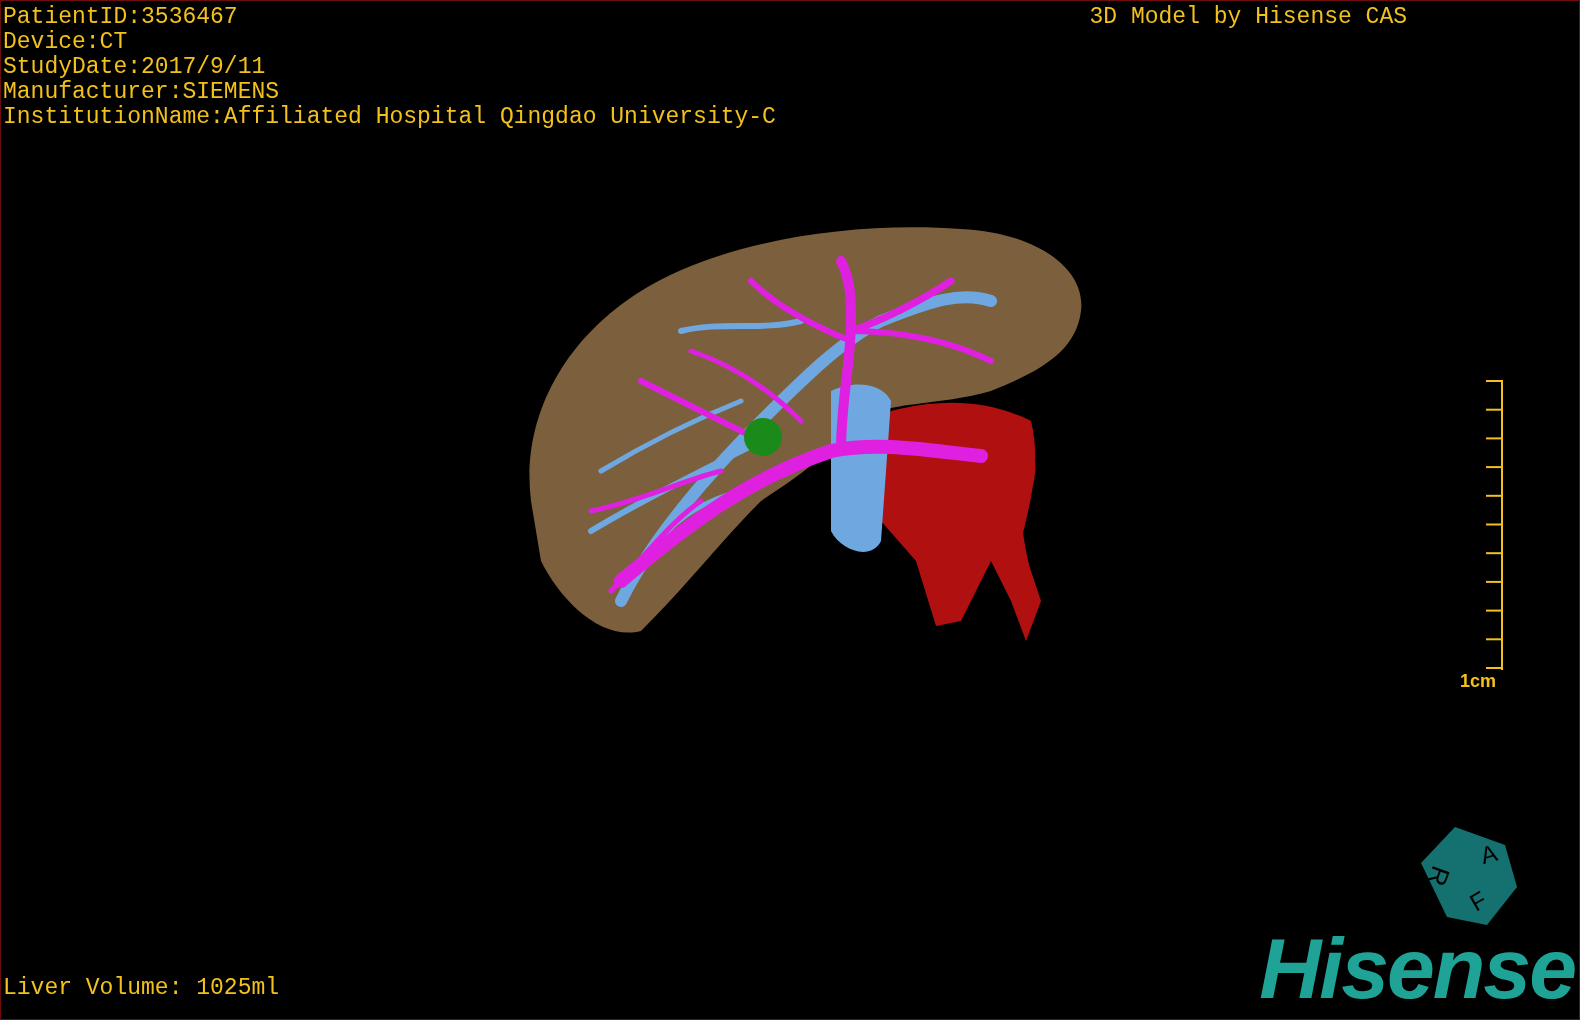  What do you see at coordinates (1478, 681) in the screenshot?
I see `scale-label: 1cm` at bounding box center [1478, 681].